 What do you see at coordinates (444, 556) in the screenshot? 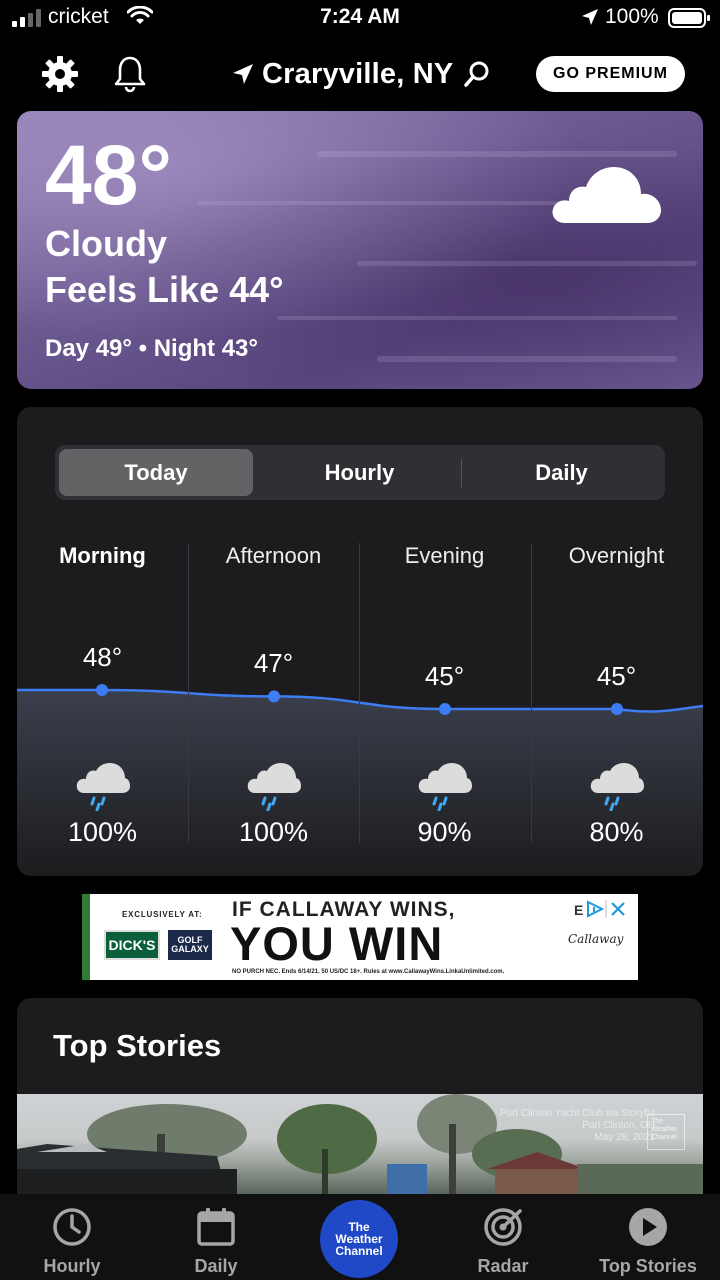
I see `period-label-evening: Evening` at bounding box center [444, 556].